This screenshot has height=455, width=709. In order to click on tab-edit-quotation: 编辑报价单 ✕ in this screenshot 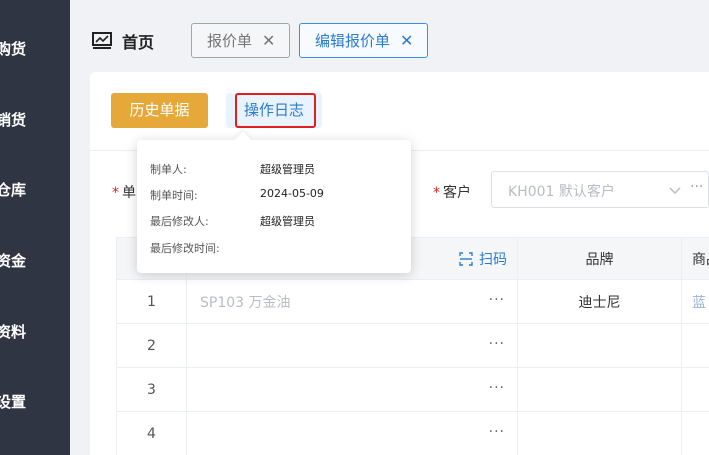, I will do `click(364, 40)`.